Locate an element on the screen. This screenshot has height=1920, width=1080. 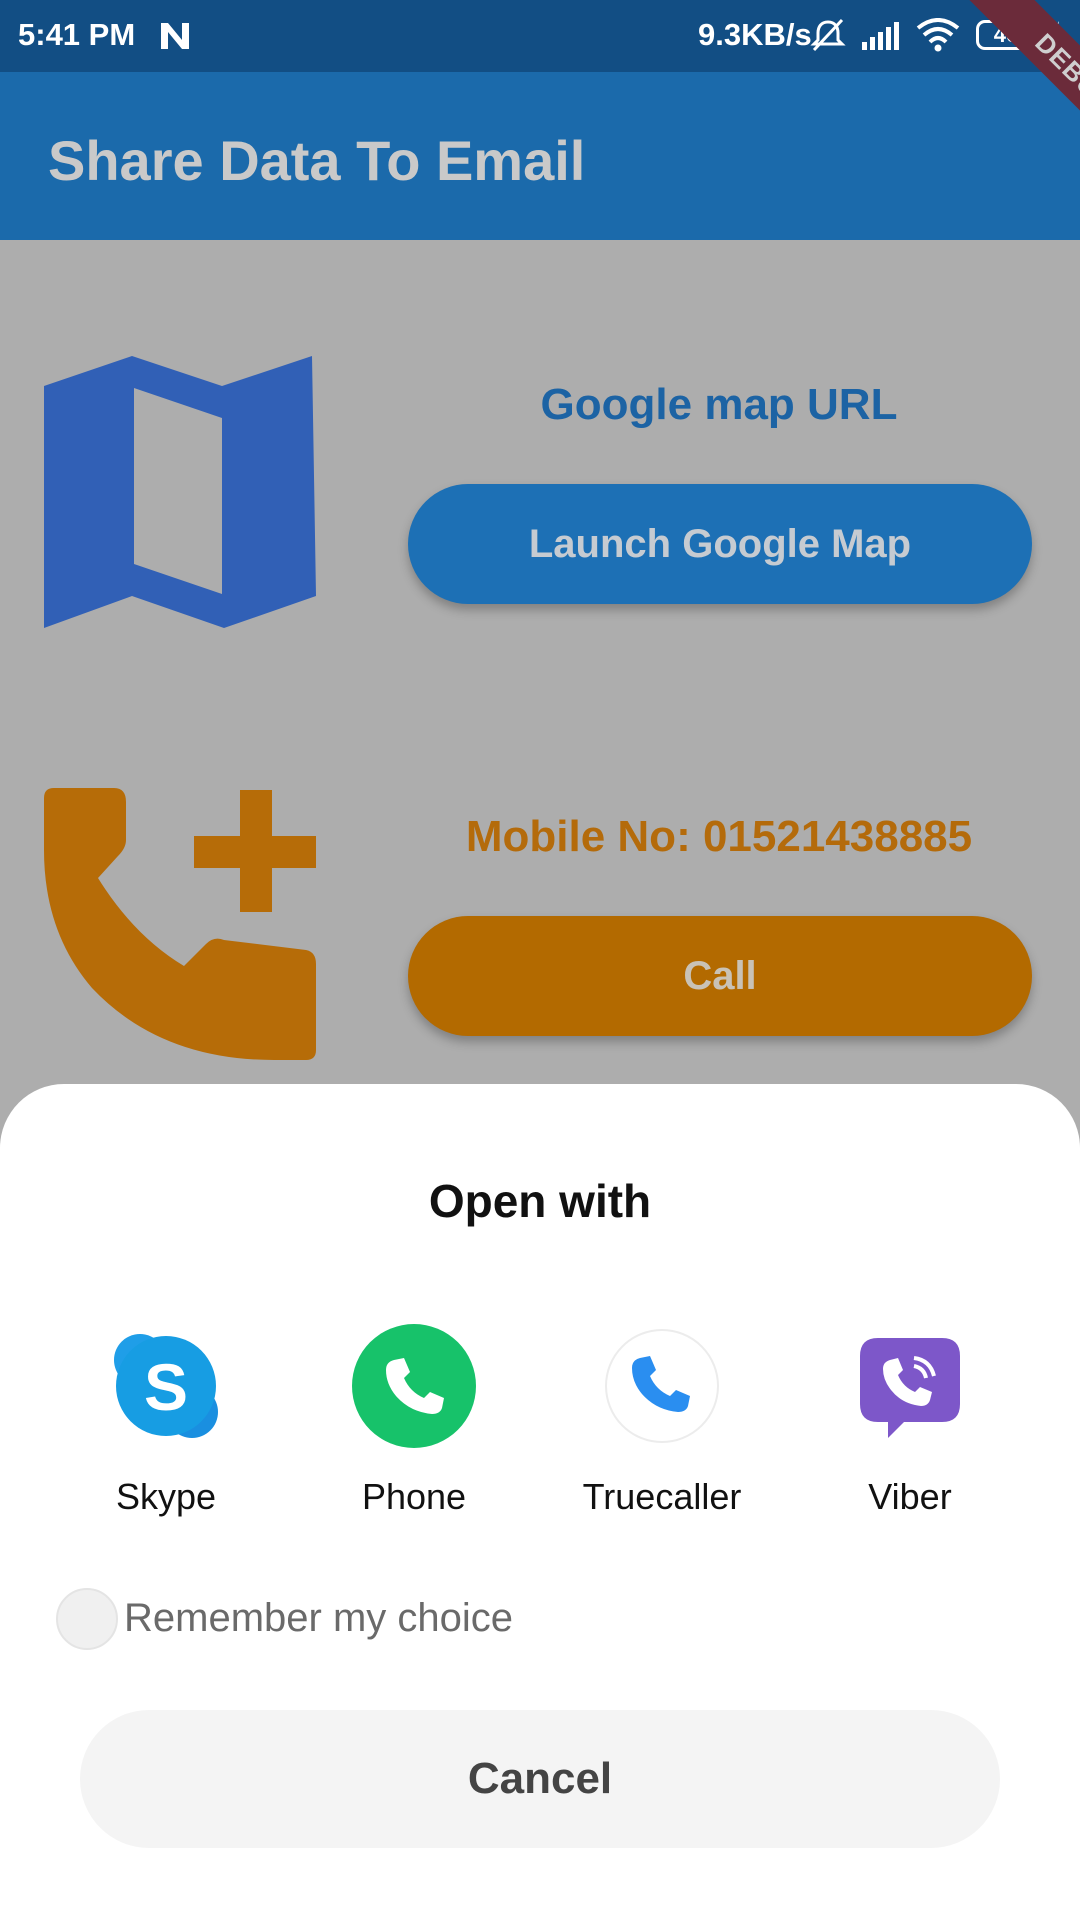
google-map-url-label: Google map URL is located at coordinates (719, 404).